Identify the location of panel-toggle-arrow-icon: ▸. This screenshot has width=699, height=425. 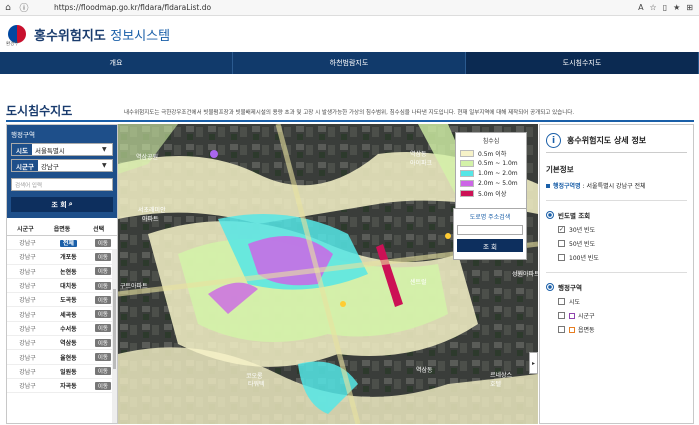
(533, 363).